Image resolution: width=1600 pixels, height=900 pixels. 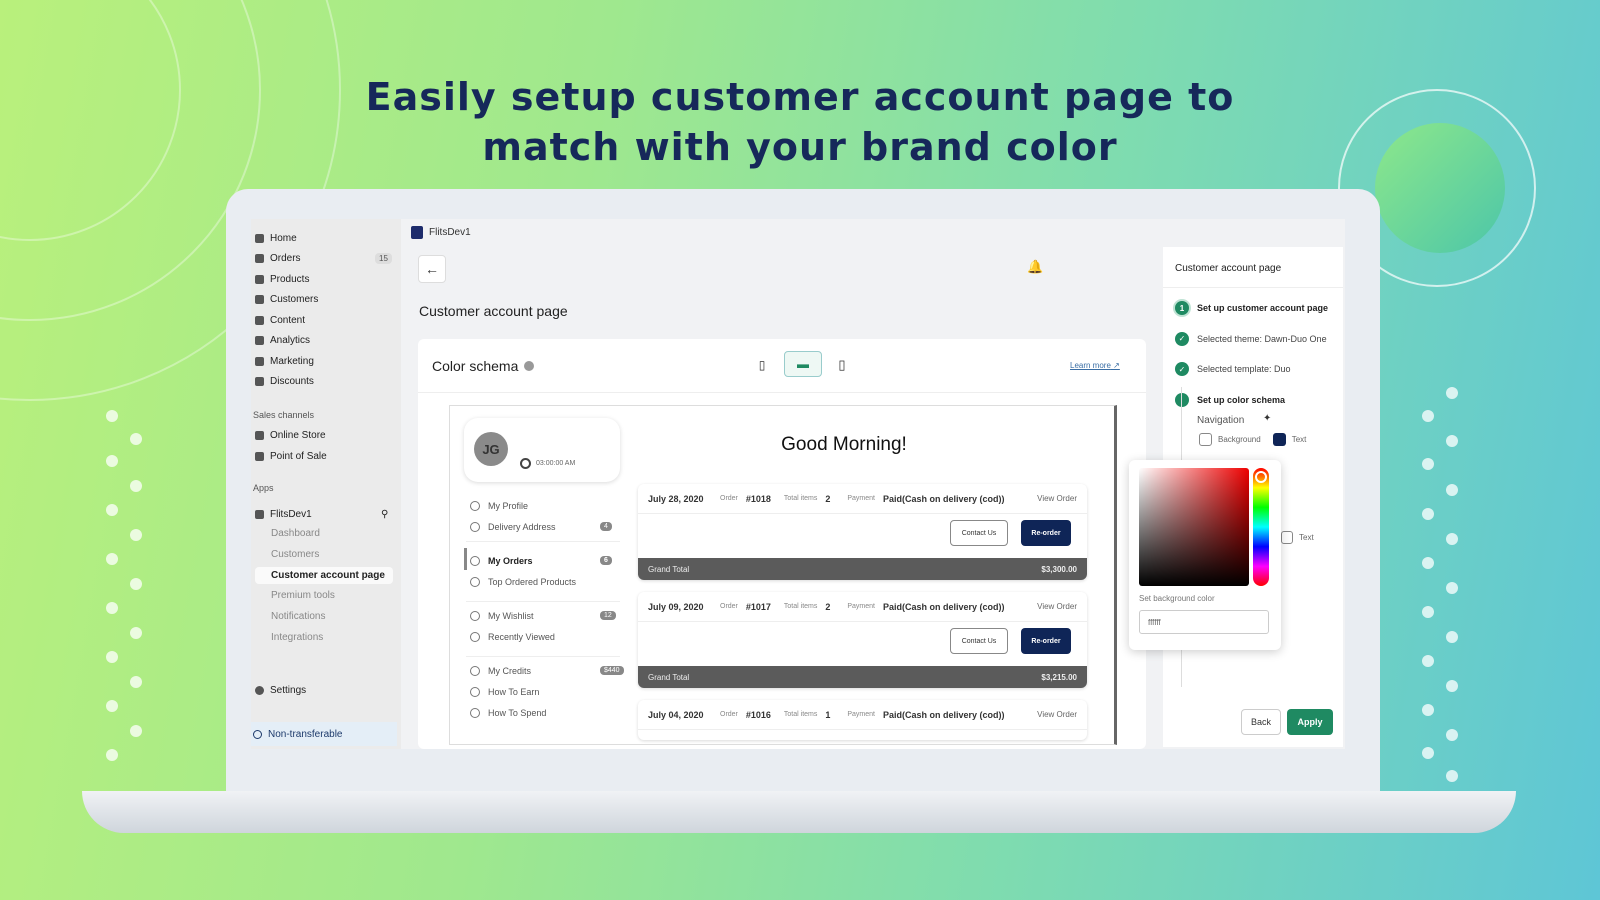 I want to click on sidebar-item-analytics: Analytics, so click(x=282, y=341).